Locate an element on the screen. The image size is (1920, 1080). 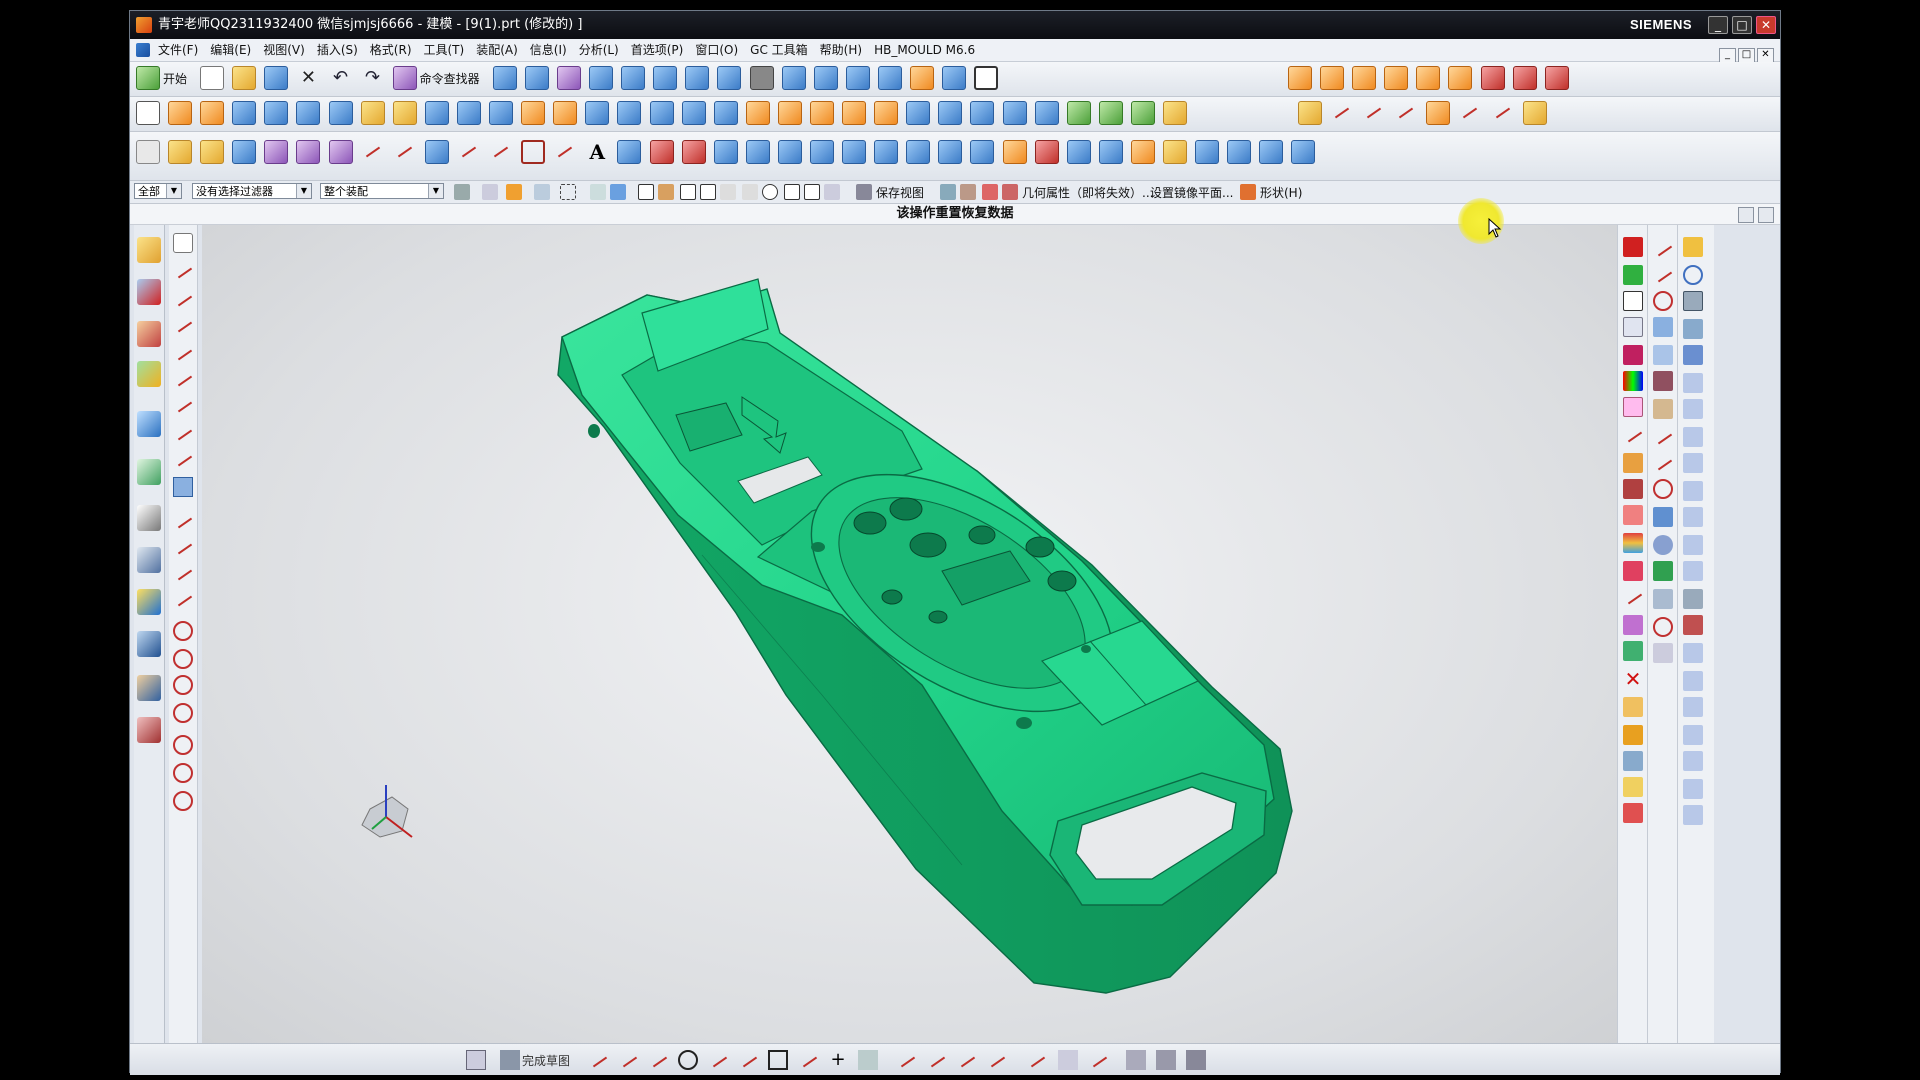
auto-constrain-icon is located at coordinates (1136, 1060).